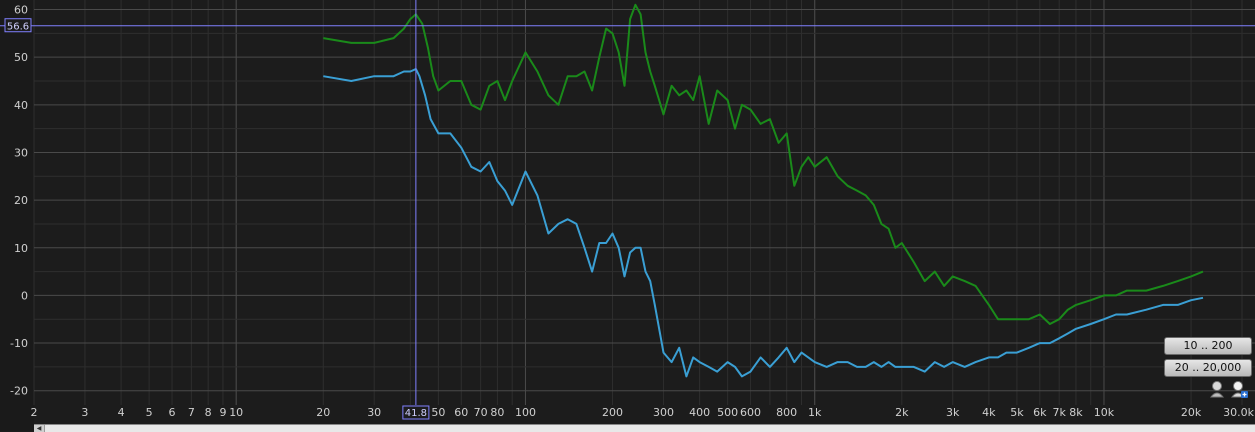 The width and height of the screenshot is (1255, 432). I want to click on range-10-200-button: 10 .. 200, so click(1208, 346).